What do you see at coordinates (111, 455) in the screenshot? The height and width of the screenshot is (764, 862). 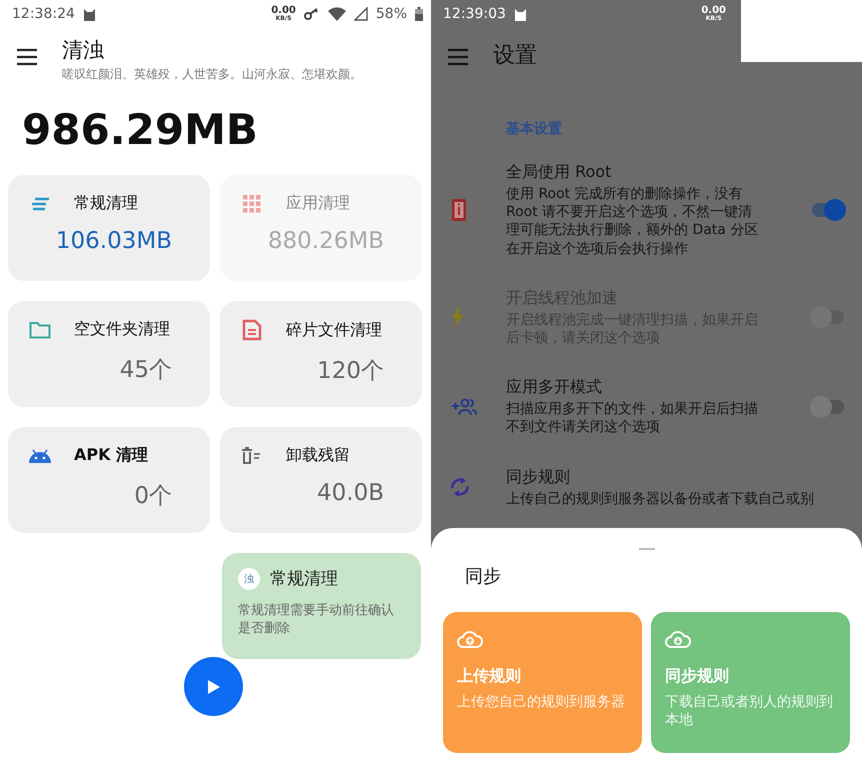 I see `card-title: APK 清理` at bounding box center [111, 455].